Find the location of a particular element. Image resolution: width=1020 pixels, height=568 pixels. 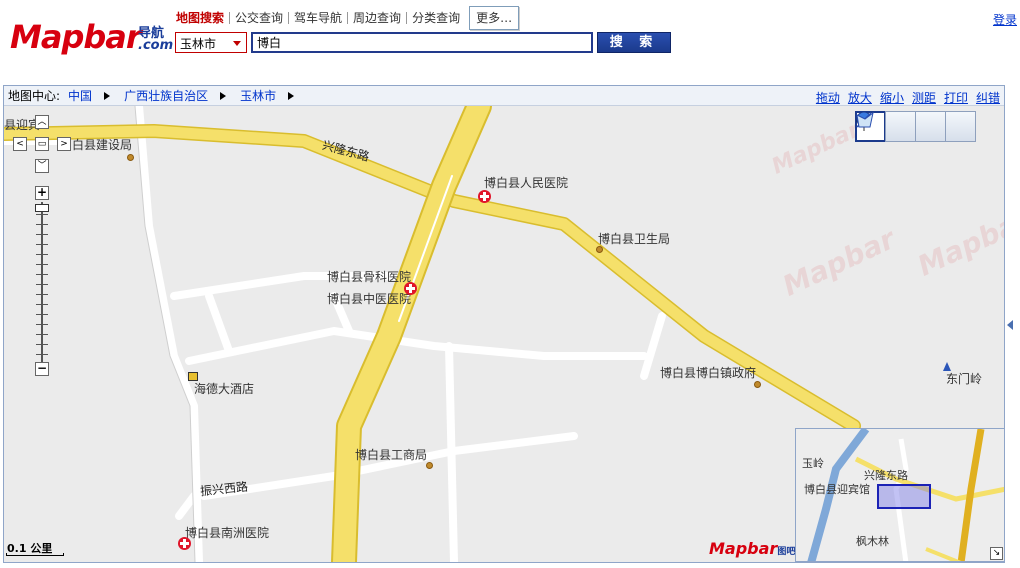

scale-bar is located at coordinates (35, 554).